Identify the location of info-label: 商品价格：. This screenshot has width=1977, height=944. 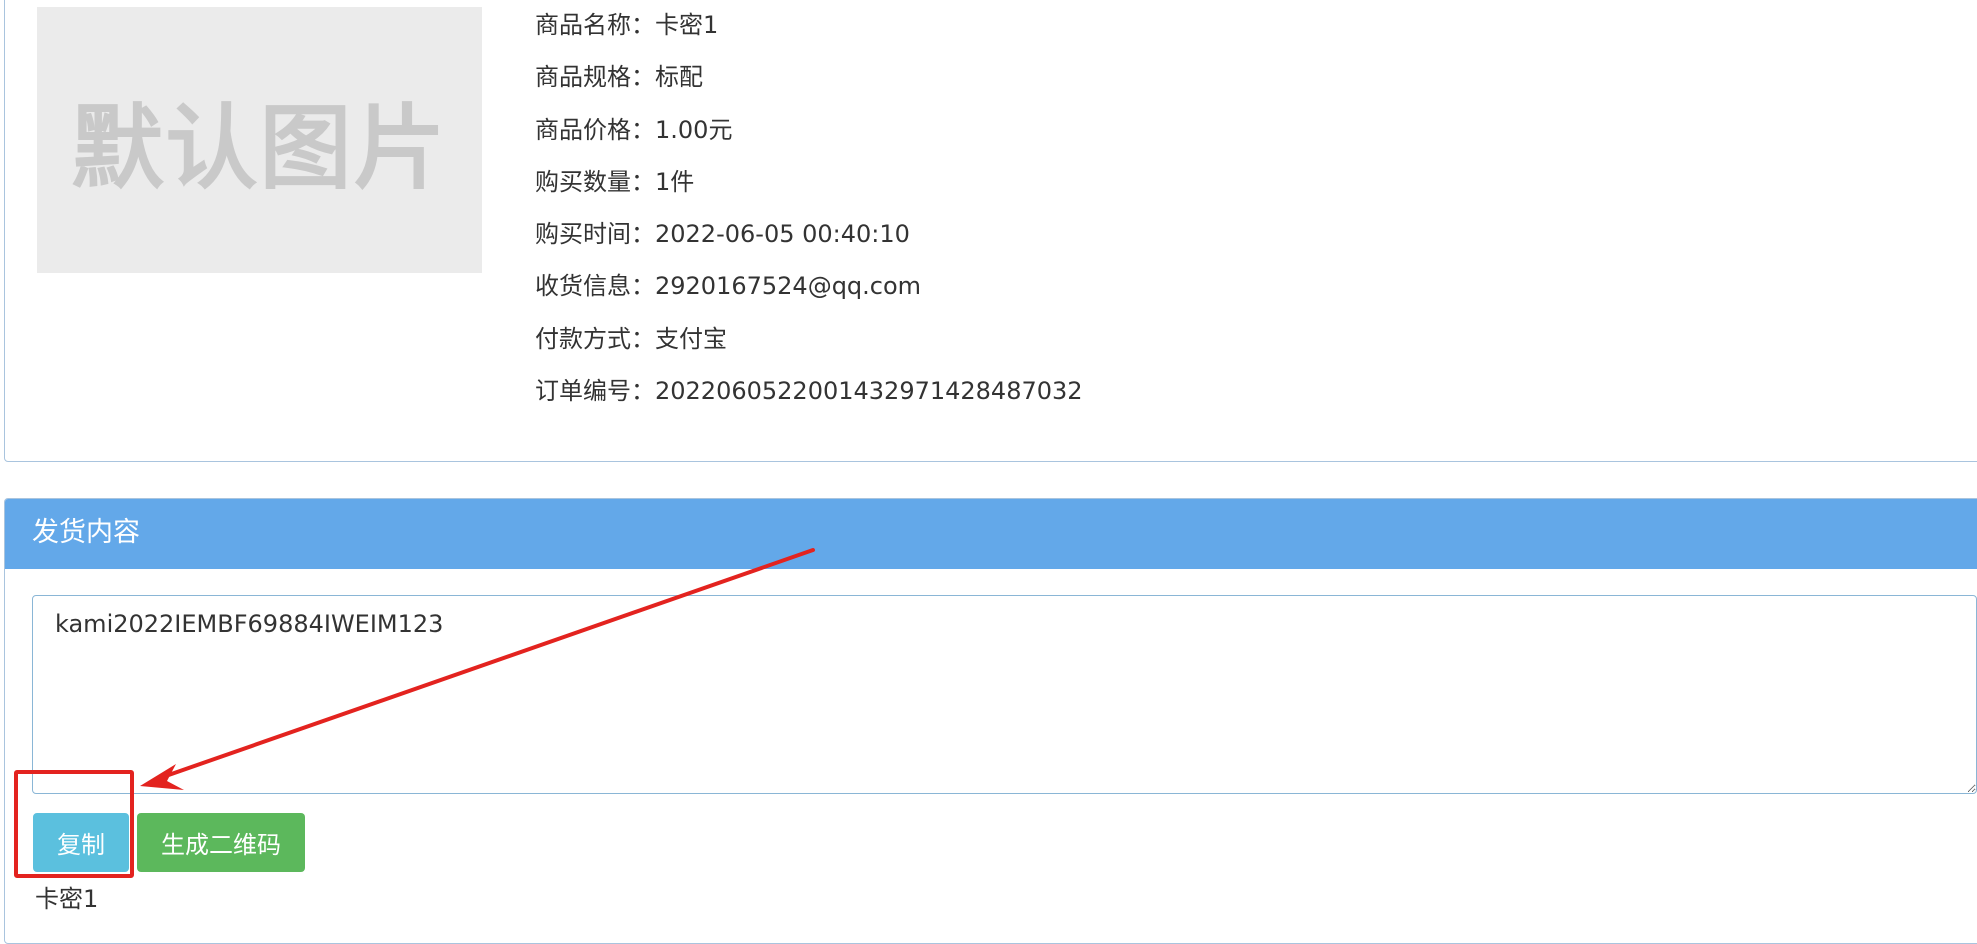
(595, 129).